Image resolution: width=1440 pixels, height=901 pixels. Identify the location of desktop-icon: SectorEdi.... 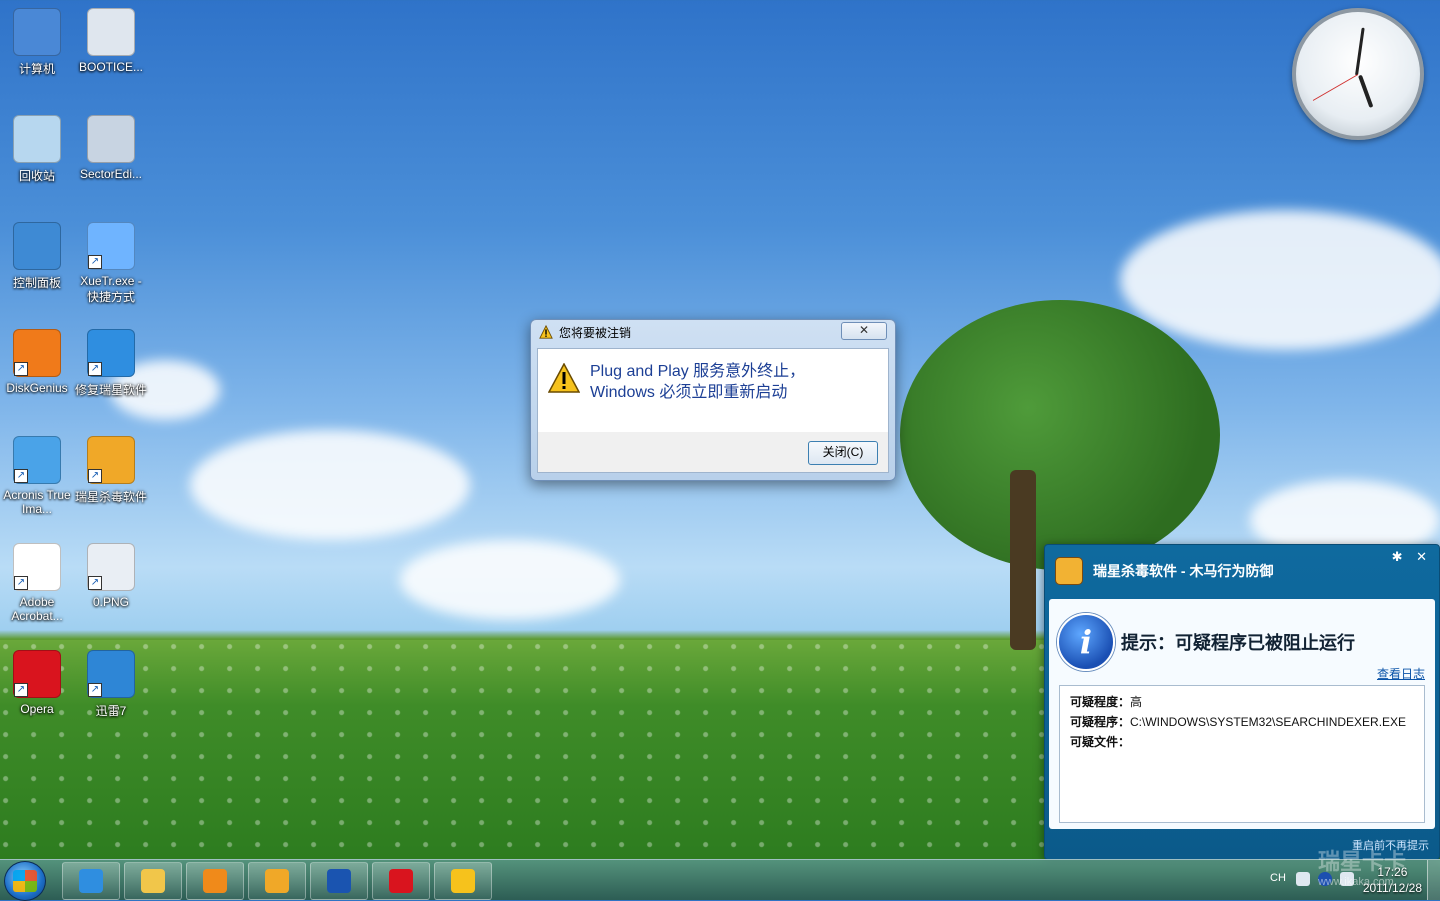
(111, 148).